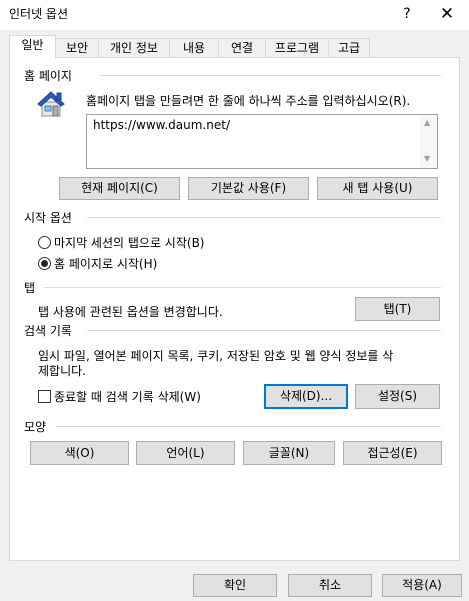 The height and width of the screenshot is (601, 469). What do you see at coordinates (62, 371) in the screenshot?
I see `history-description-line2: 제합니다.` at bounding box center [62, 371].